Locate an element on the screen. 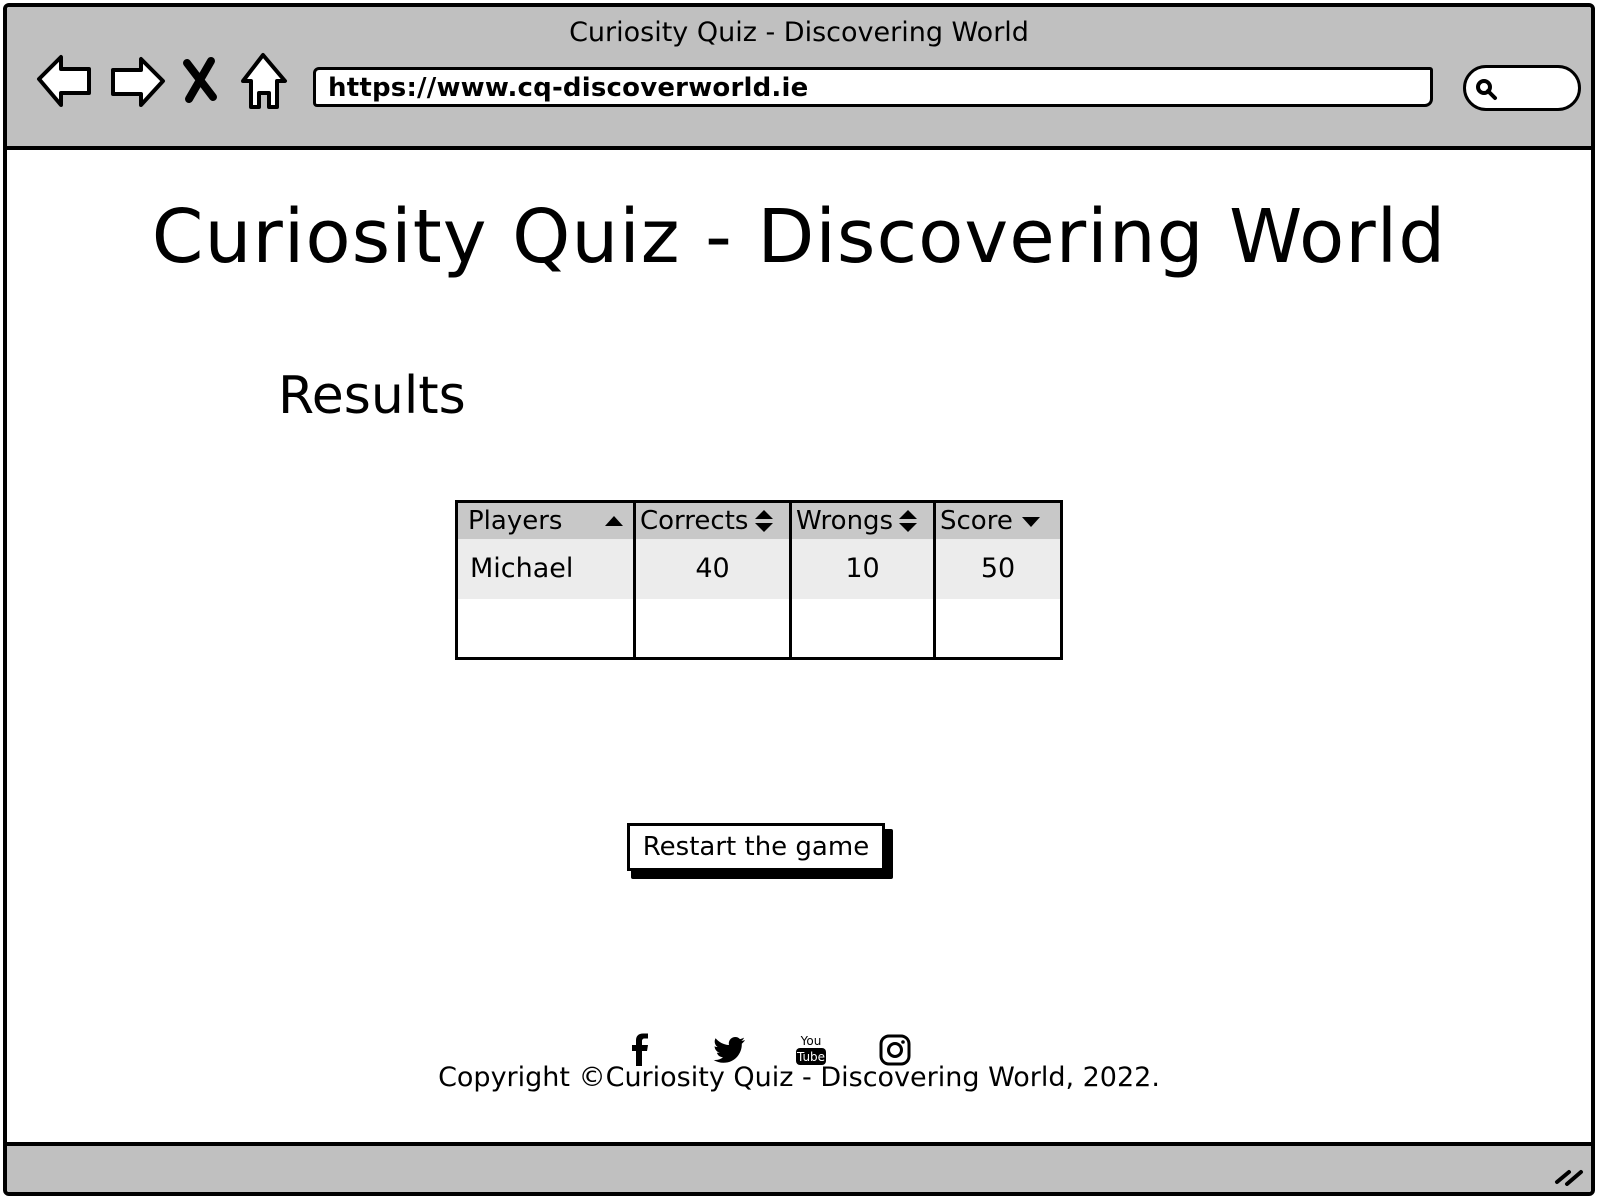  copyright-prefix: Copyright is located at coordinates (504, 1077).